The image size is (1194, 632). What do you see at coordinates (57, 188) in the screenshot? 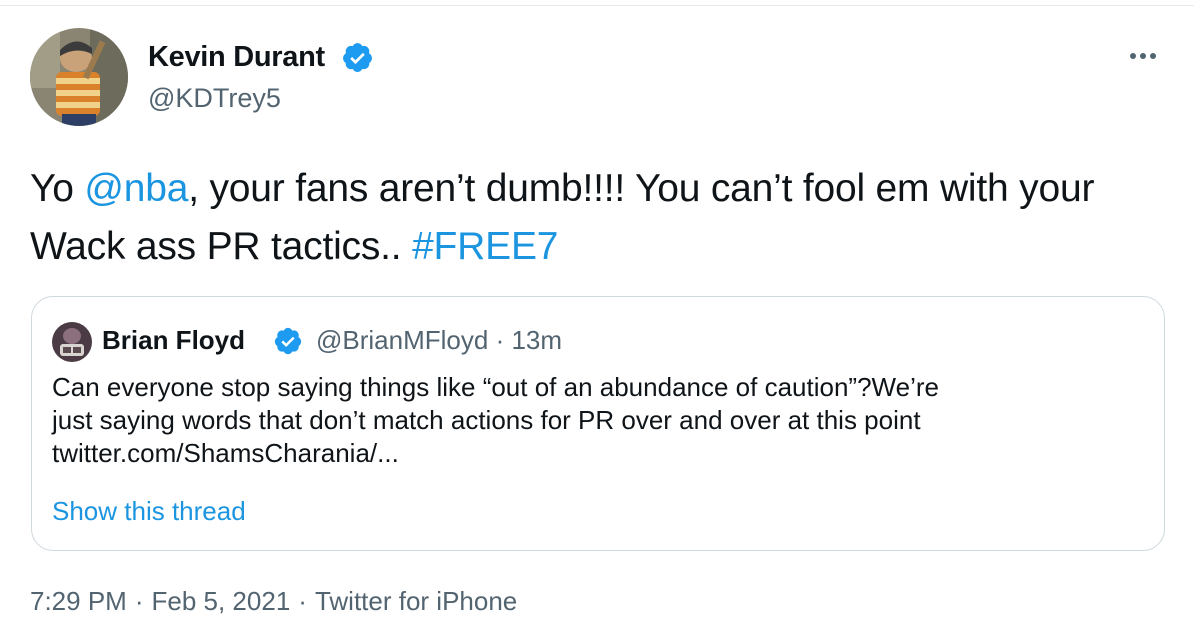
I see `tweet-text-part: Yo` at bounding box center [57, 188].